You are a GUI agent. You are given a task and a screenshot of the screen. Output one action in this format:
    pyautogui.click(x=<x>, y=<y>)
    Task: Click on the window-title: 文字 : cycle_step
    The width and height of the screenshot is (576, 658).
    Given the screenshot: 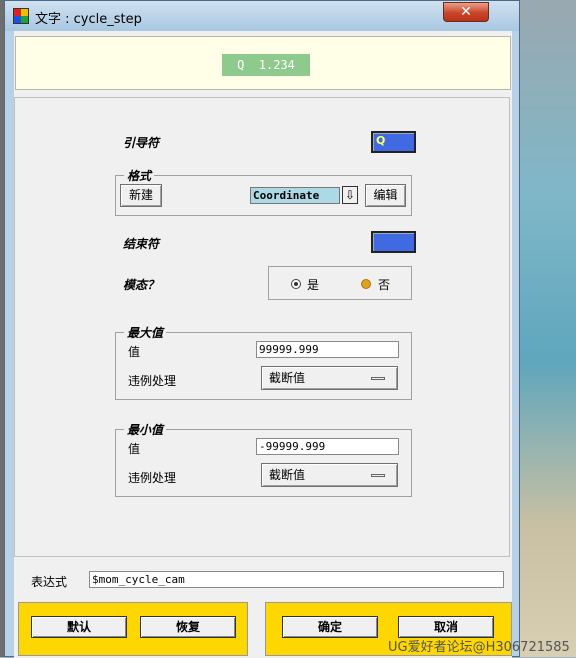 What is the action you would take?
    pyautogui.click(x=88, y=19)
    